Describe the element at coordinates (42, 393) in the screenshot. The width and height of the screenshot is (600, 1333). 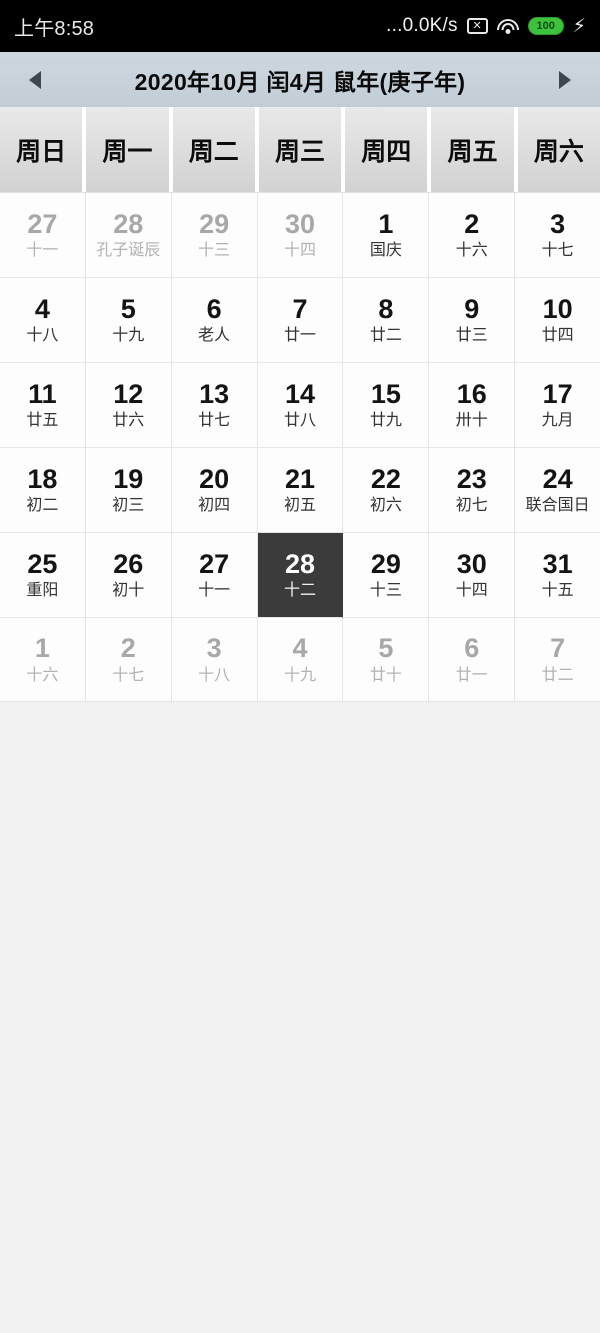
I see `day-number: 11` at that location.